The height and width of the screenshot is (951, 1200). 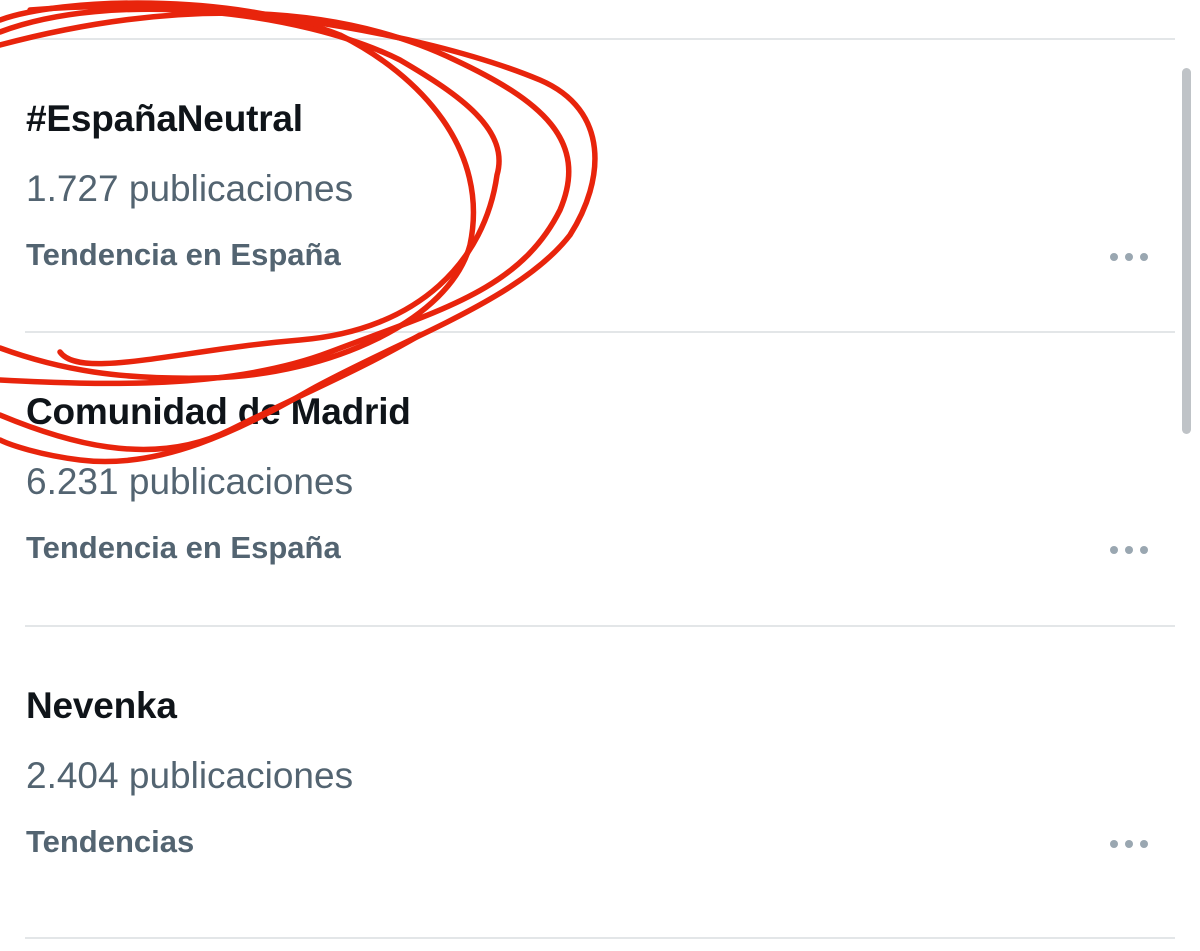 I want to click on trend-post-count: 6.231 publicaciones, so click(x=190, y=481).